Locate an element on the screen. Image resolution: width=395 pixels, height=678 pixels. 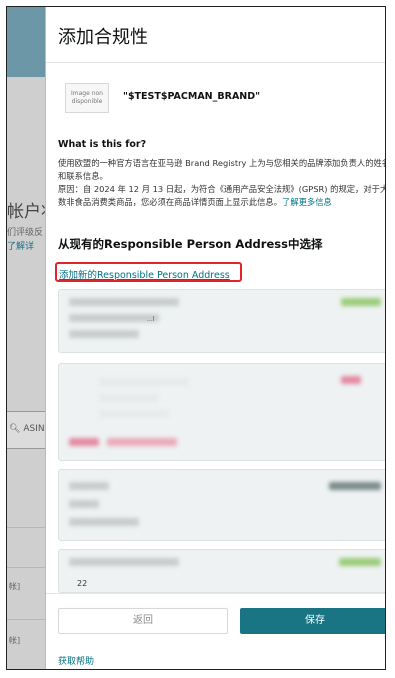
background-search-field: 🔍︎ ASIN is located at coordinates (27, 430).